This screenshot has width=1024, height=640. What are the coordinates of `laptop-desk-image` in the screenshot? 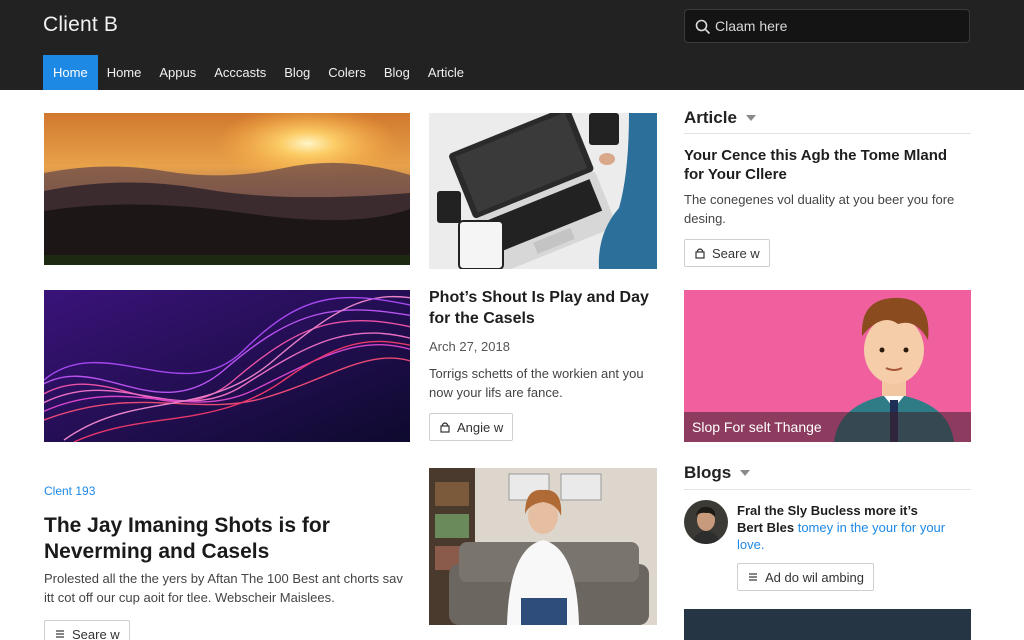 It's located at (543, 191).